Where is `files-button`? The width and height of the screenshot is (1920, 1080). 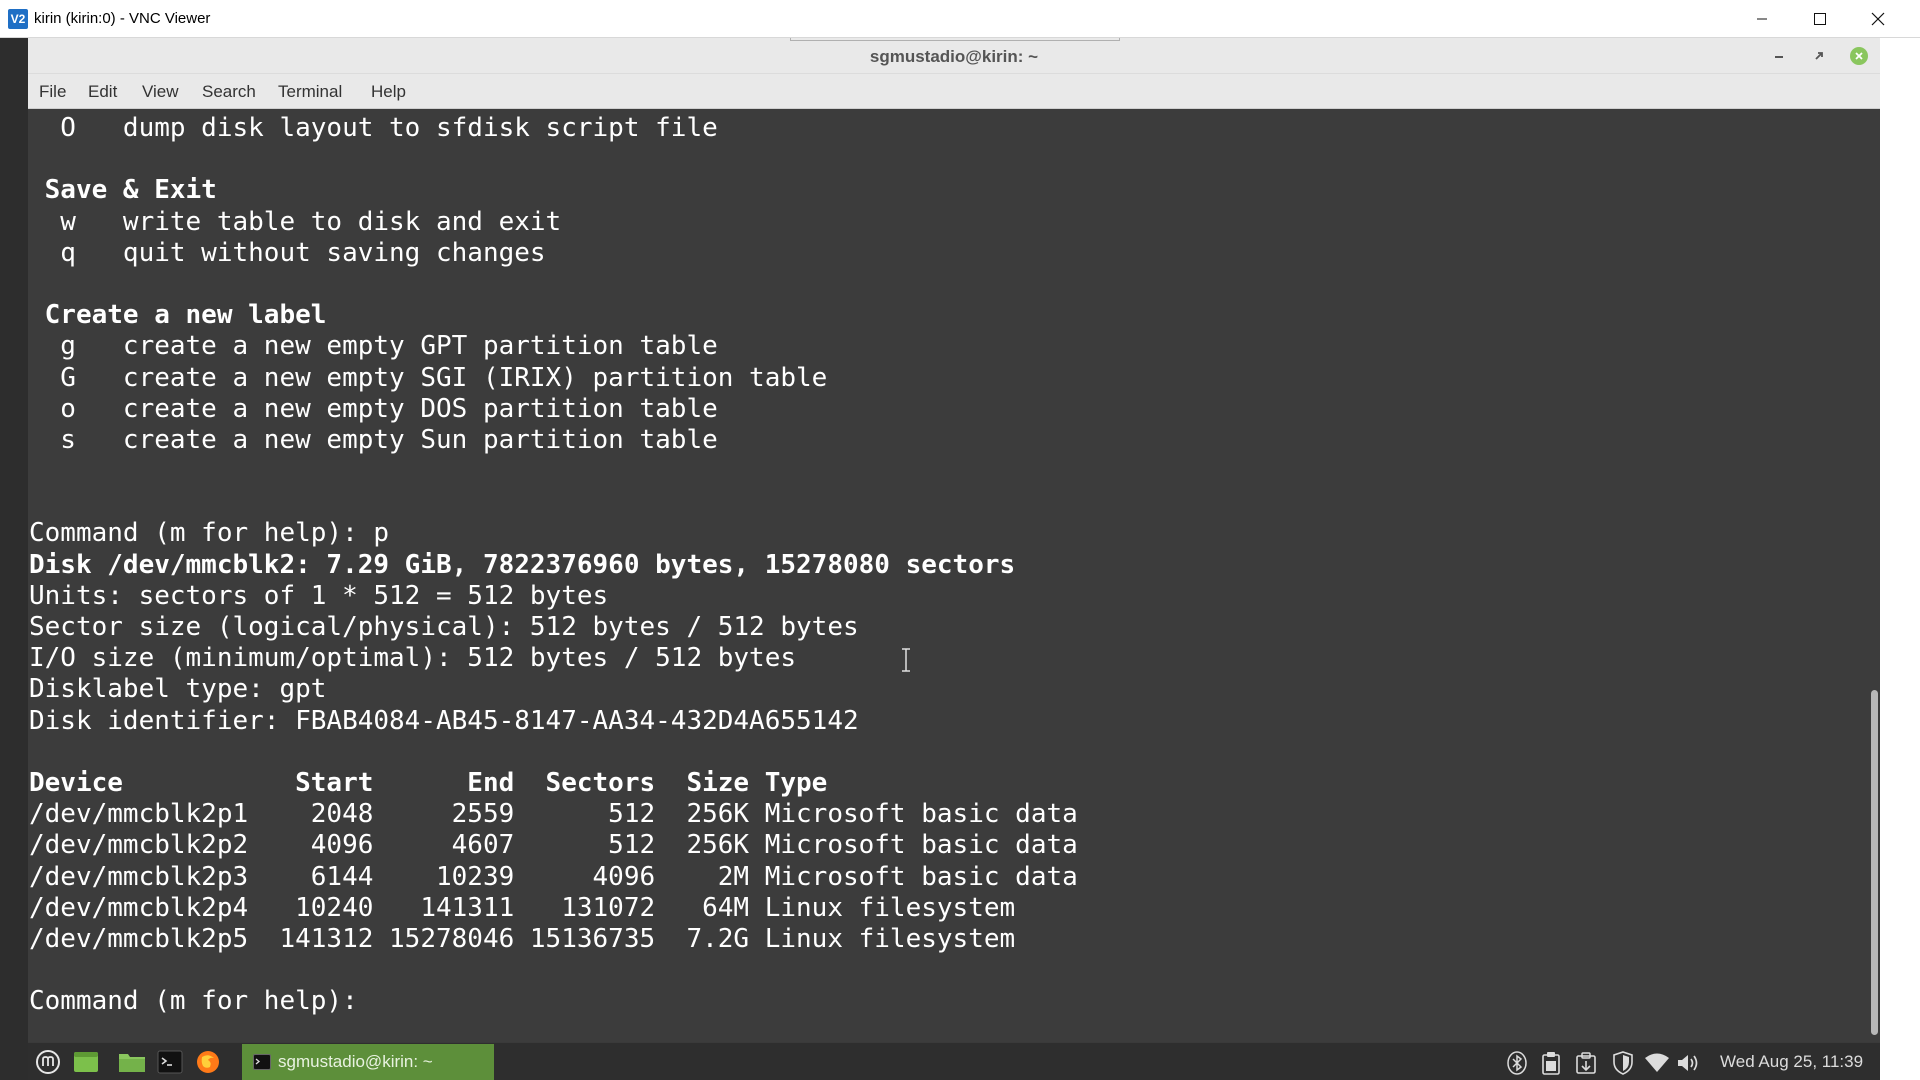 files-button is located at coordinates (132, 1062).